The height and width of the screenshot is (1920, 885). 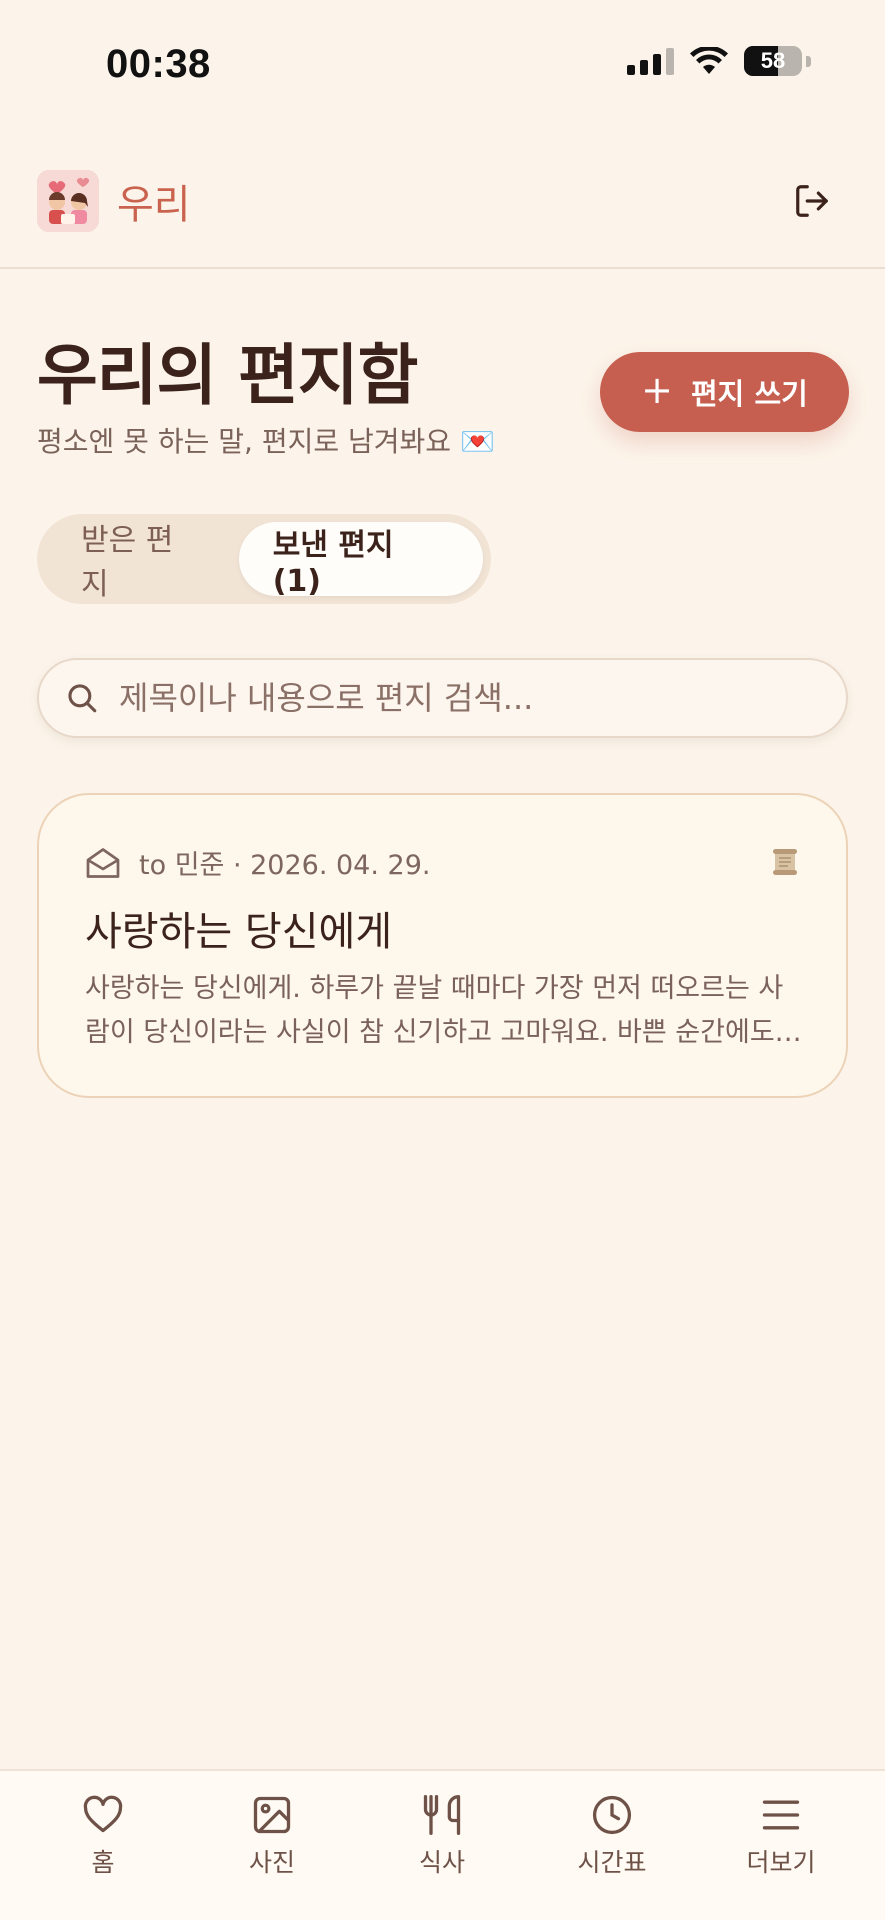 I want to click on battery-tip, so click(x=808, y=61).